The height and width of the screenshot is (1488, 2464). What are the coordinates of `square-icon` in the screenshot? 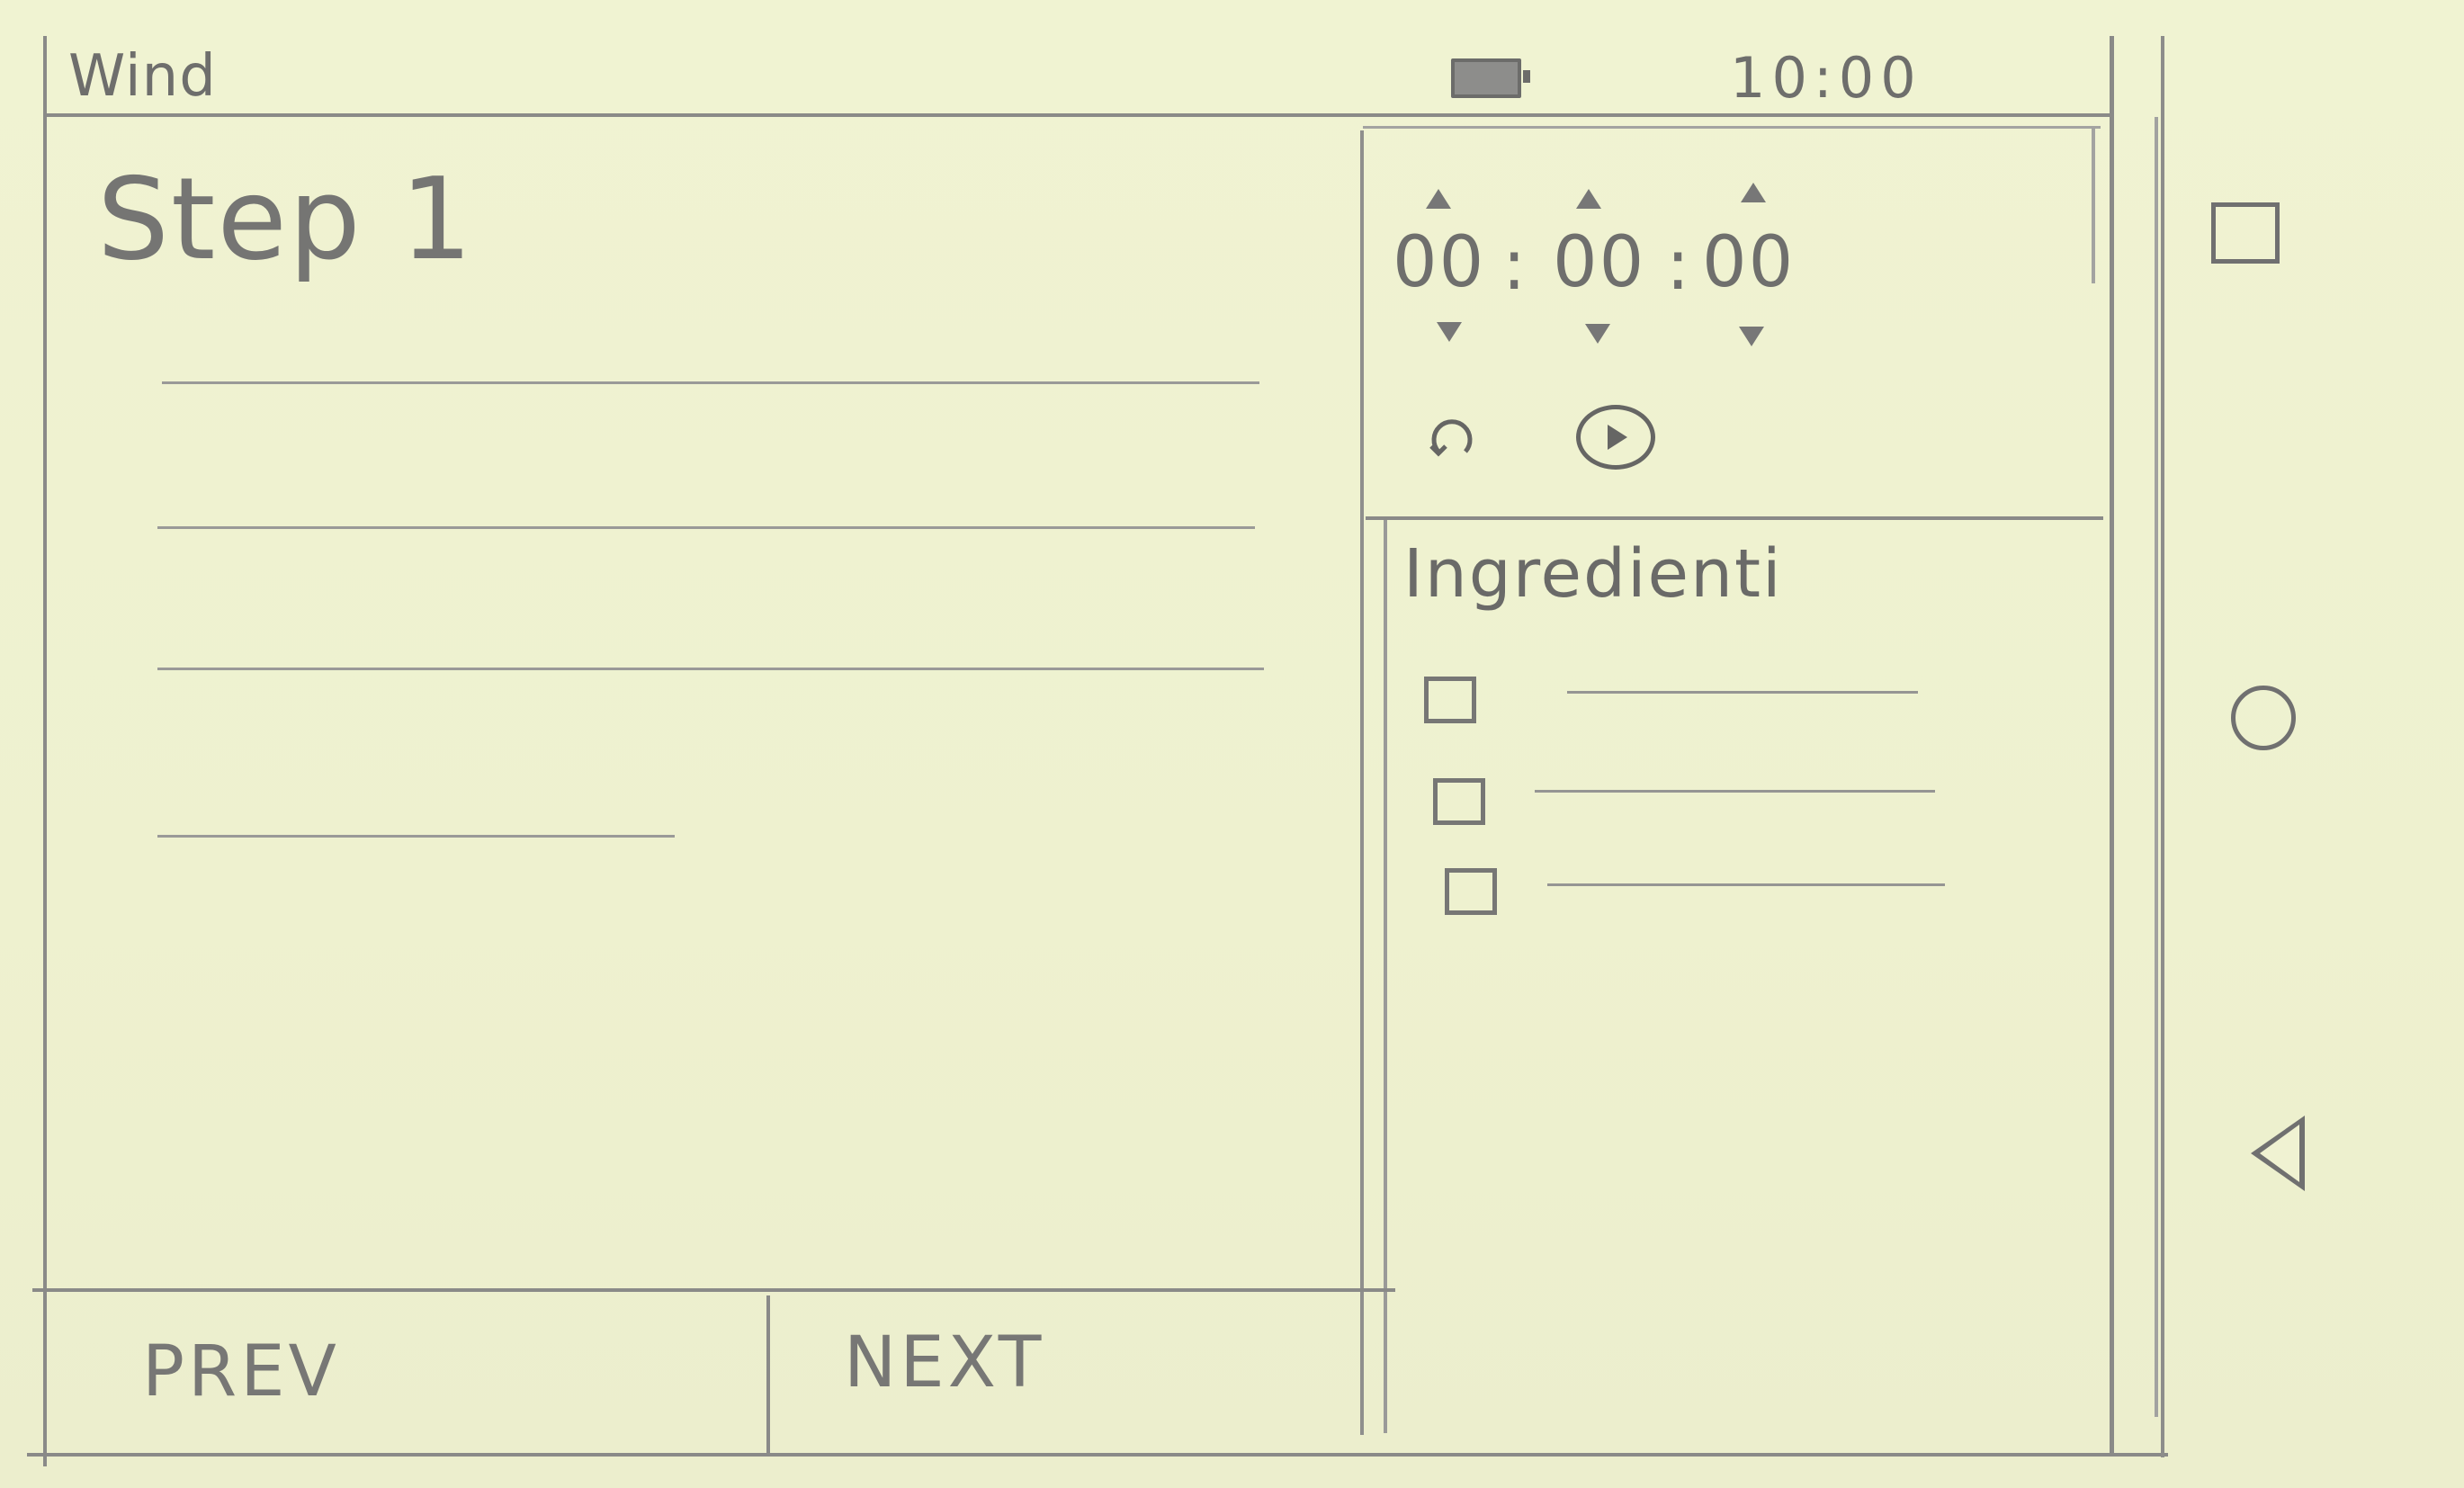 It's located at (2245, 233).